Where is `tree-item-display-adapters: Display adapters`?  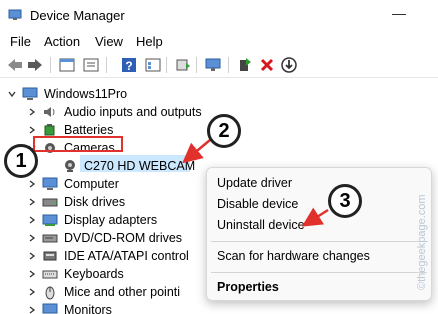
tree-item-display-adapters: Display adapters is located at coordinates (103, 220).